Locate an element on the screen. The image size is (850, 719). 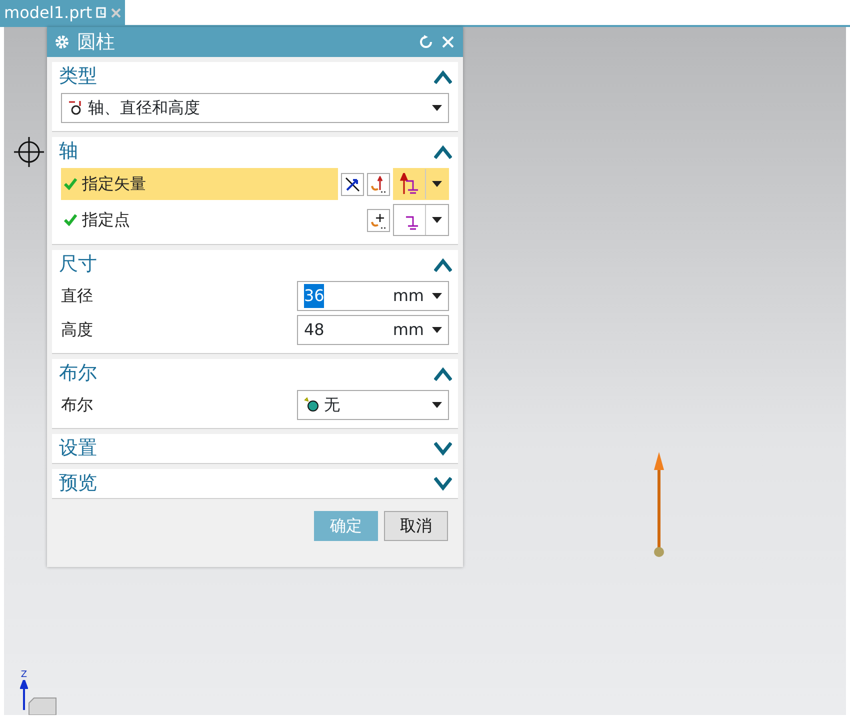
field-value: 36 is located at coordinates (314, 296).